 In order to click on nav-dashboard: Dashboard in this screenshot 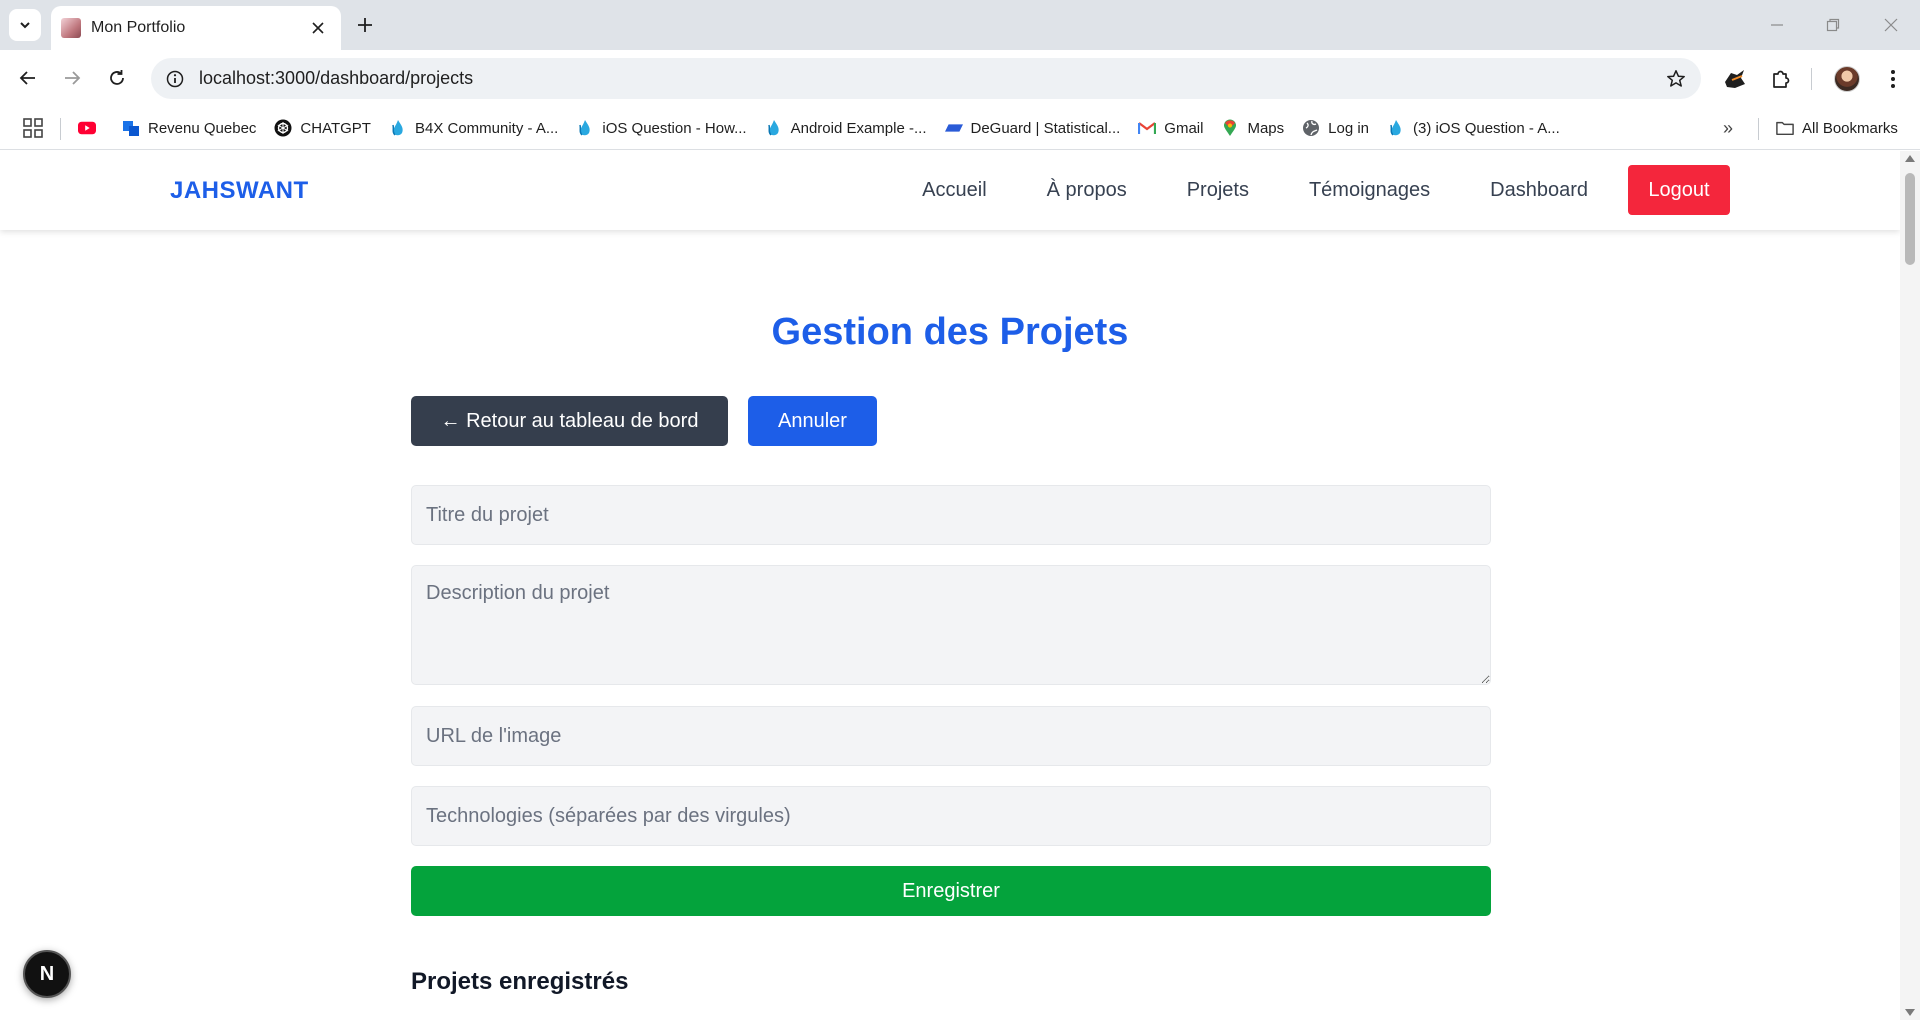, I will do `click(1539, 190)`.